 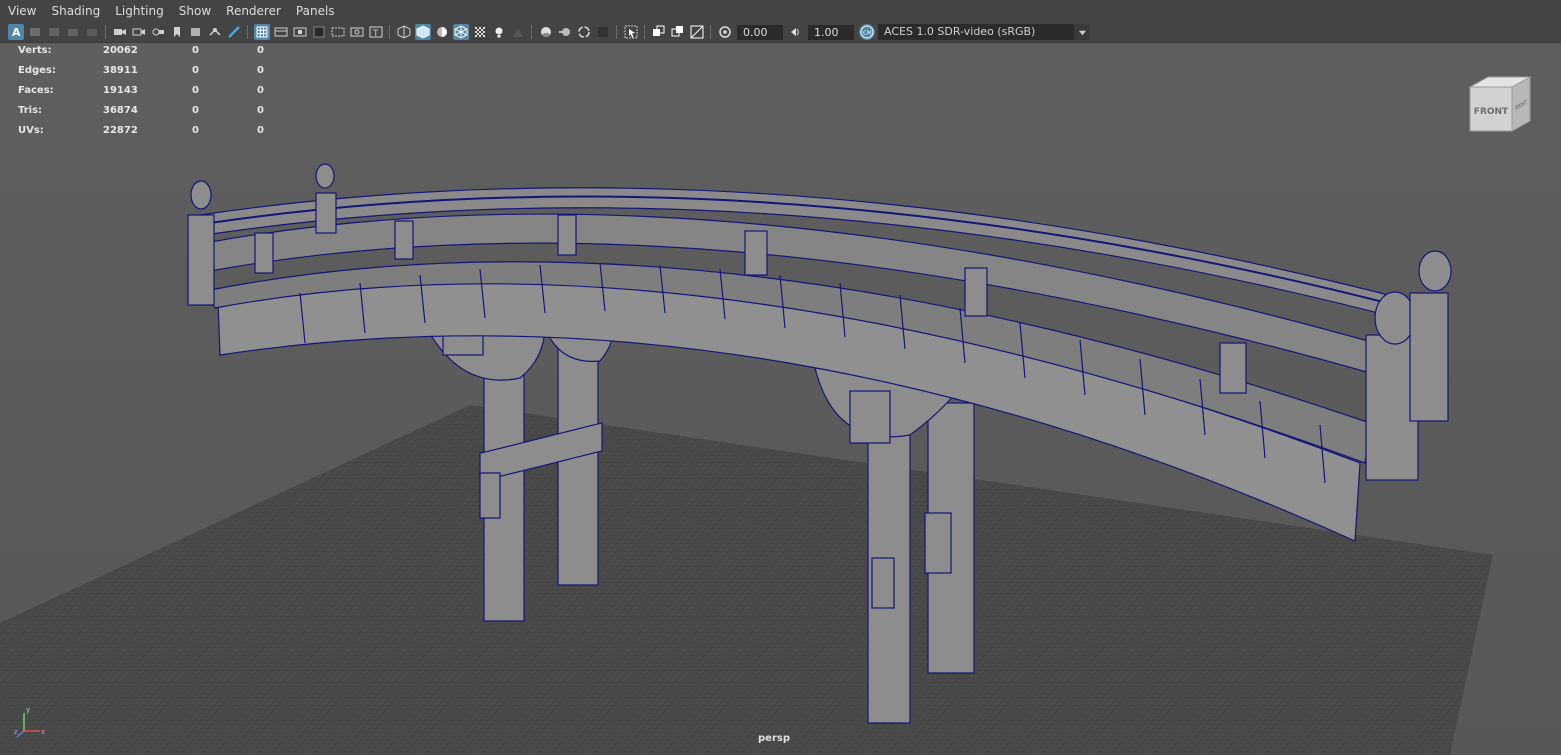 What do you see at coordinates (120, 110) in the screenshot?
I see `hud-value: 36874` at bounding box center [120, 110].